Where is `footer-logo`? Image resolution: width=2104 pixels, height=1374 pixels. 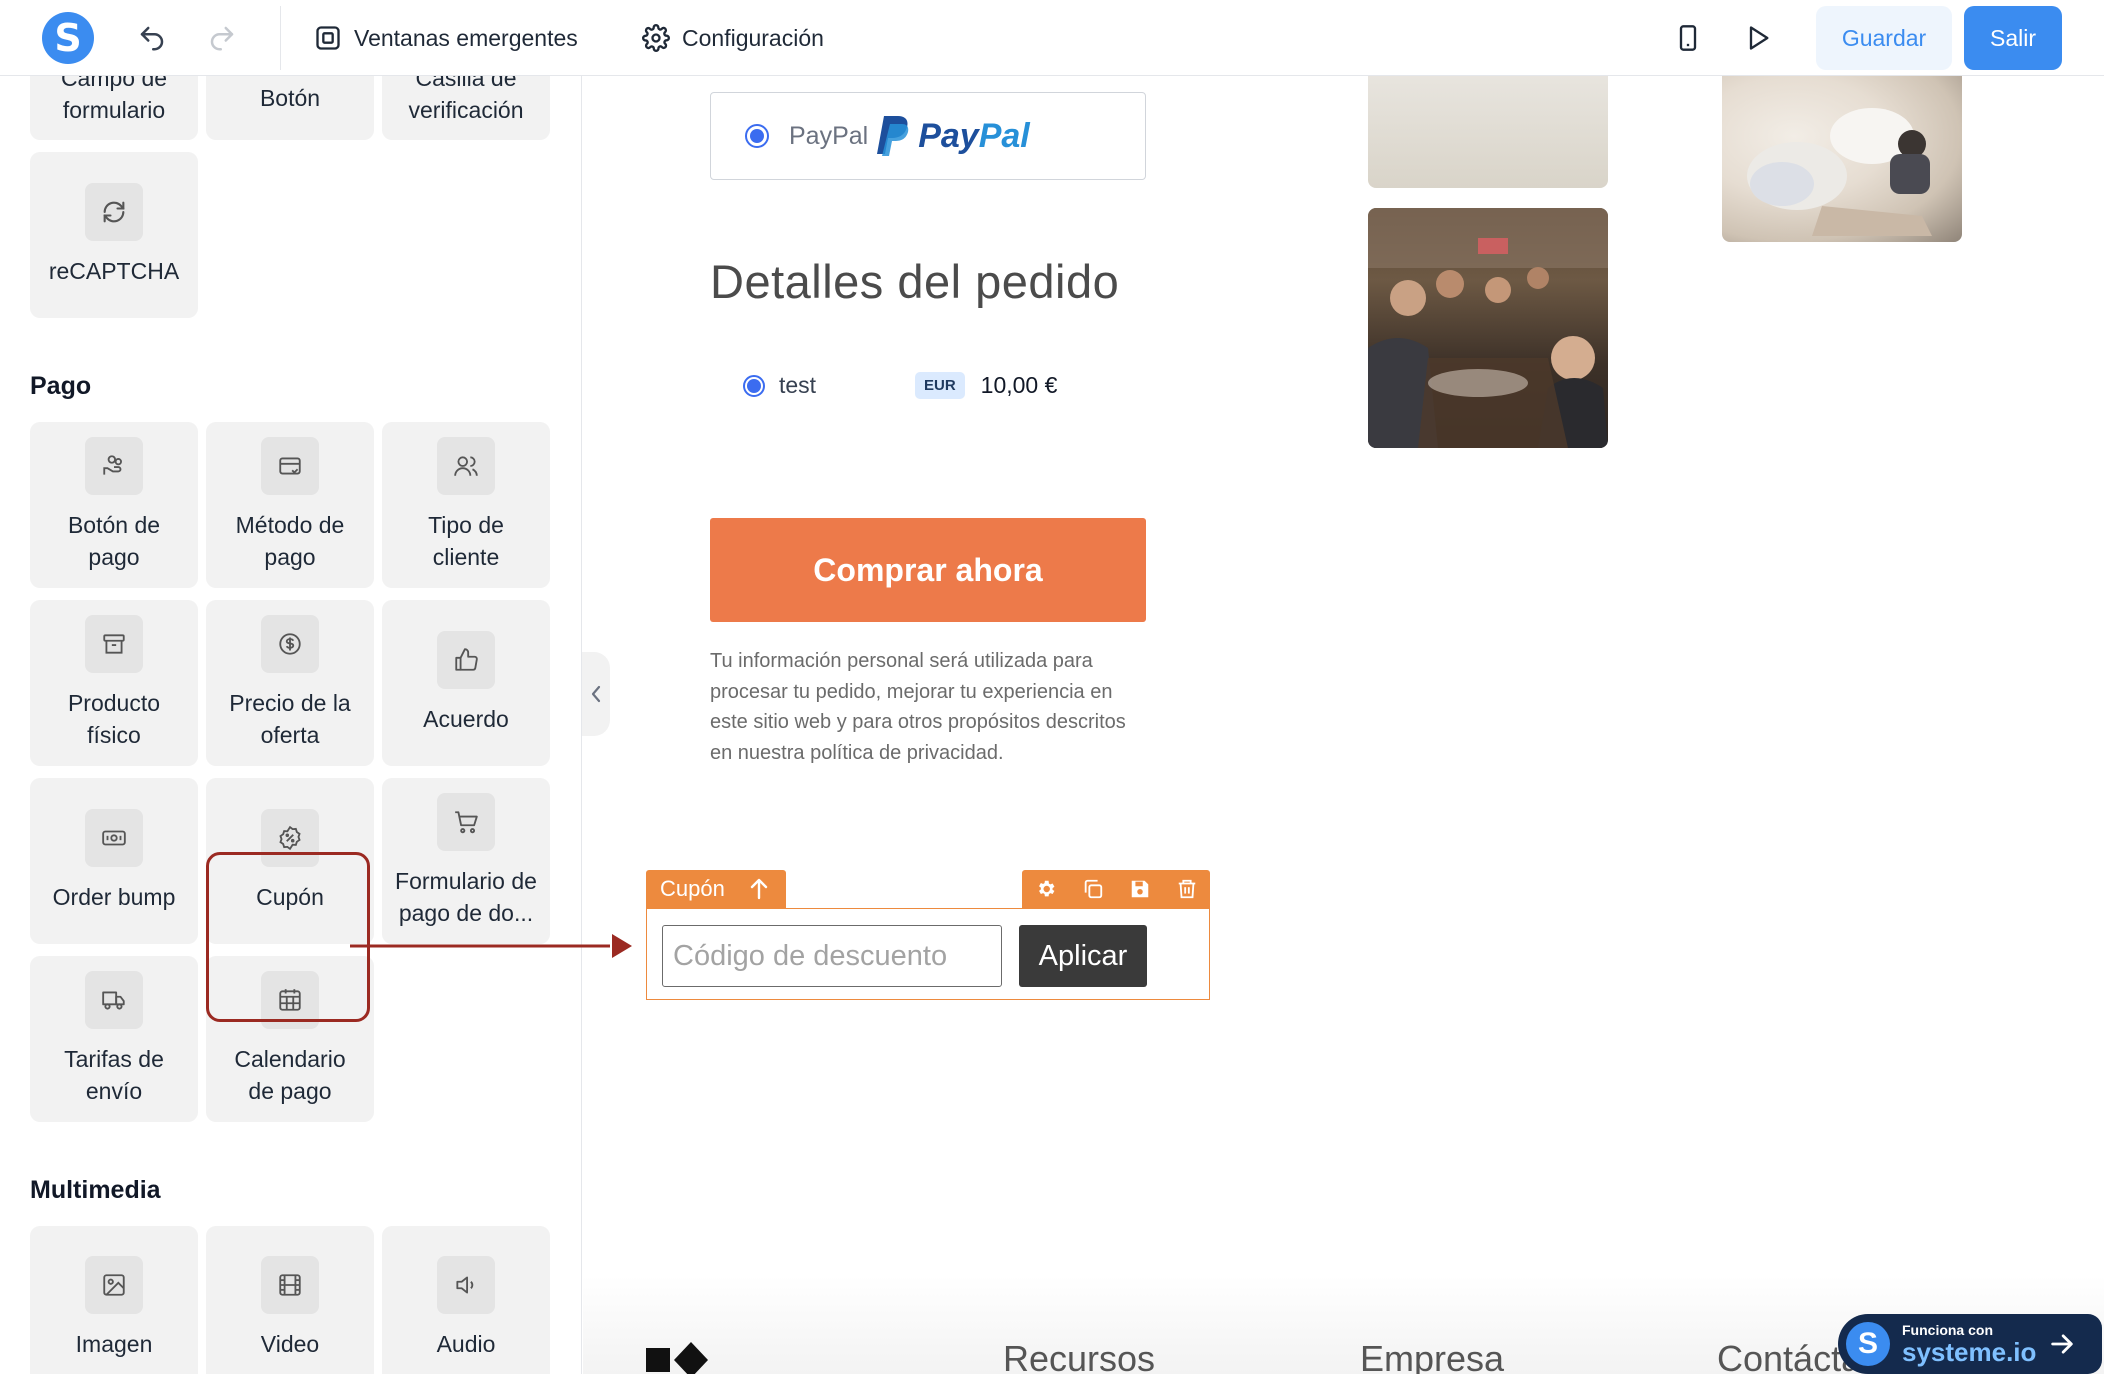 footer-logo is located at coordinates (681, 1357).